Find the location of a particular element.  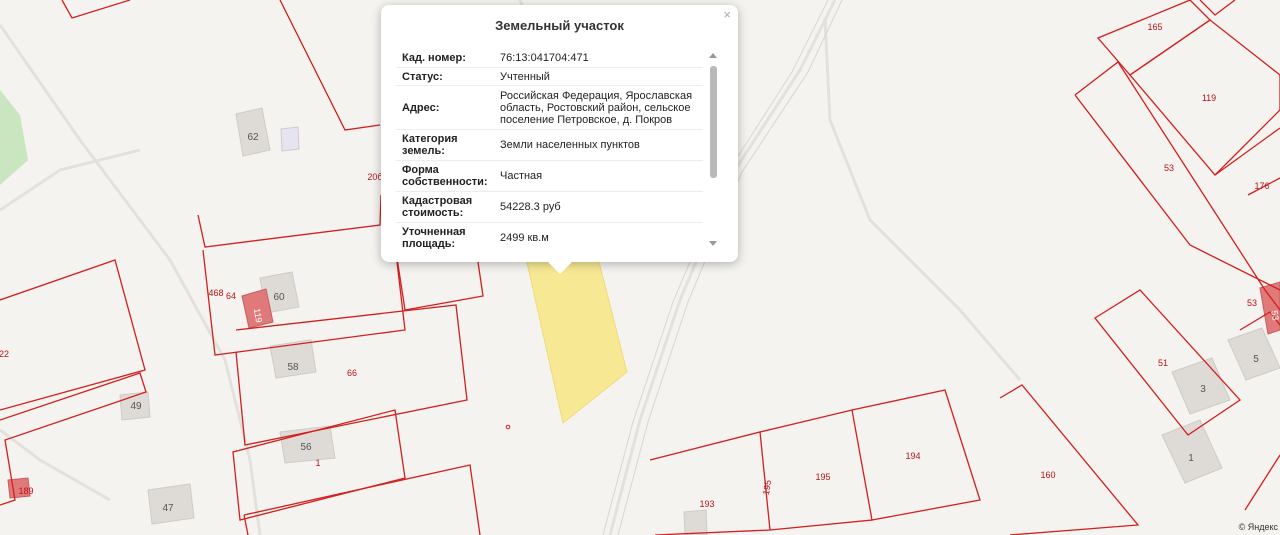

attribute-row-cadastral-number: Кад. номер: 76:13:041704:471 is located at coordinates (549, 58).